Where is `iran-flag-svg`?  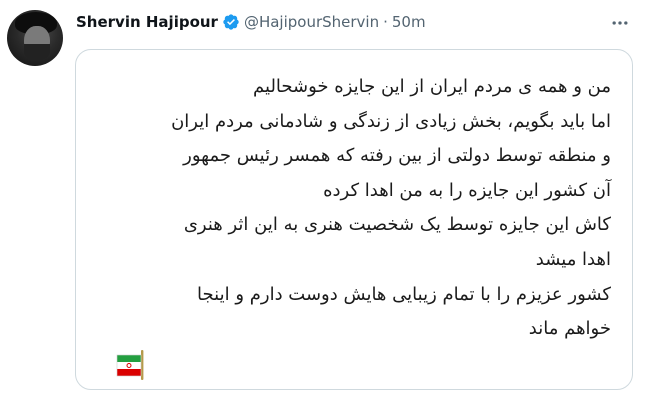 iran-flag-svg is located at coordinates (130, 365).